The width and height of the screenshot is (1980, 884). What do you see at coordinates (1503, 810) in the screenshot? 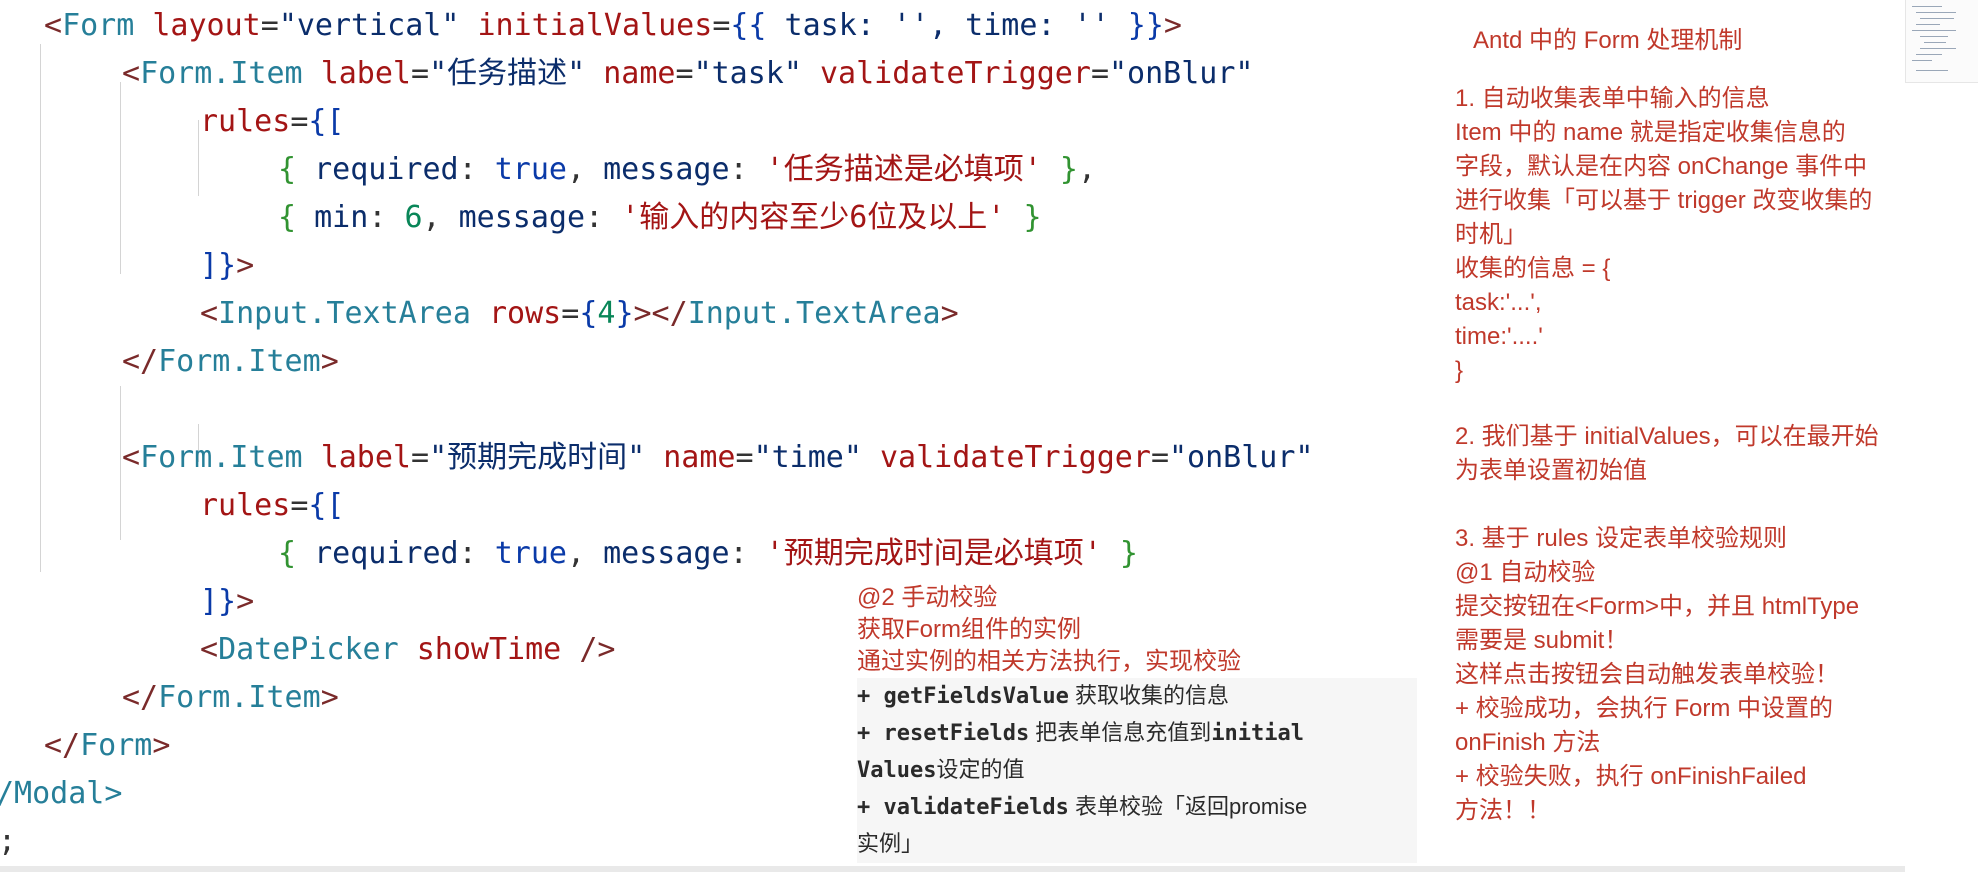
I see `notes-line: 方法！！` at bounding box center [1503, 810].